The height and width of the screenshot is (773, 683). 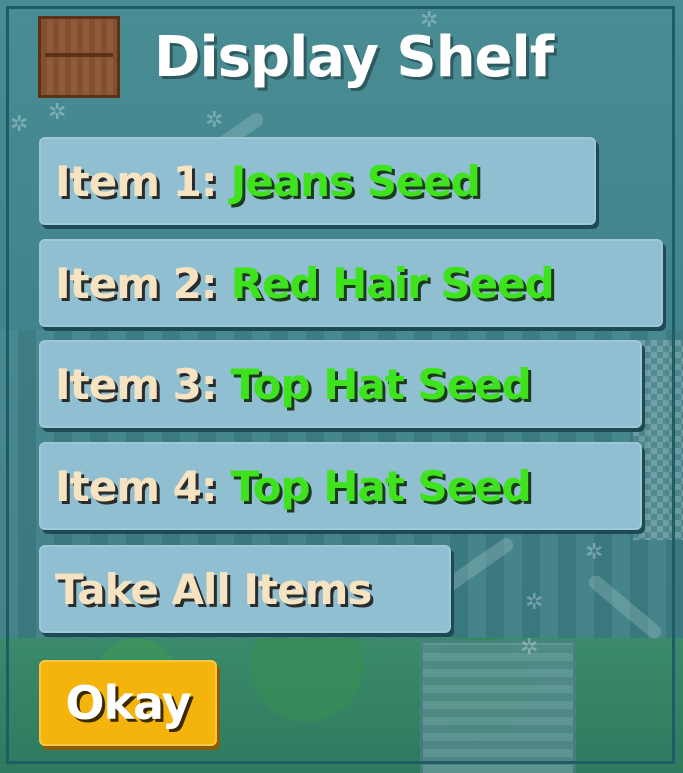 I want to click on display-shelf-icon, so click(x=79, y=57).